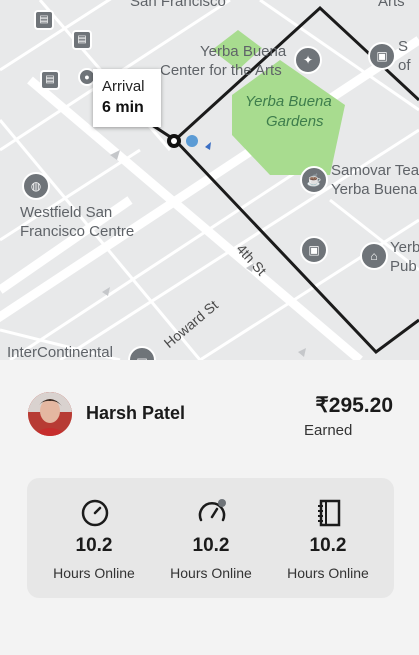 The width and height of the screenshot is (419, 655). What do you see at coordinates (95, 513) in the screenshot?
I see `clock-icon` at bounding box center [95, 513].